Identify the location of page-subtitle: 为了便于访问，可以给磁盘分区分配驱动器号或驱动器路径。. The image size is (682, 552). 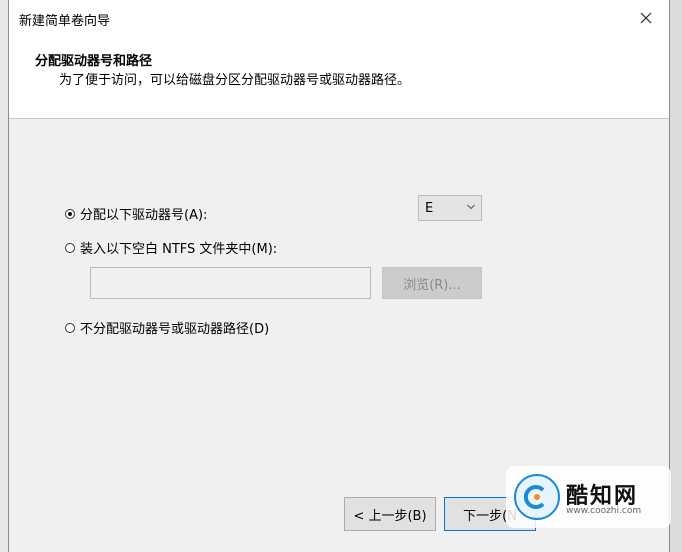
(235, 80).